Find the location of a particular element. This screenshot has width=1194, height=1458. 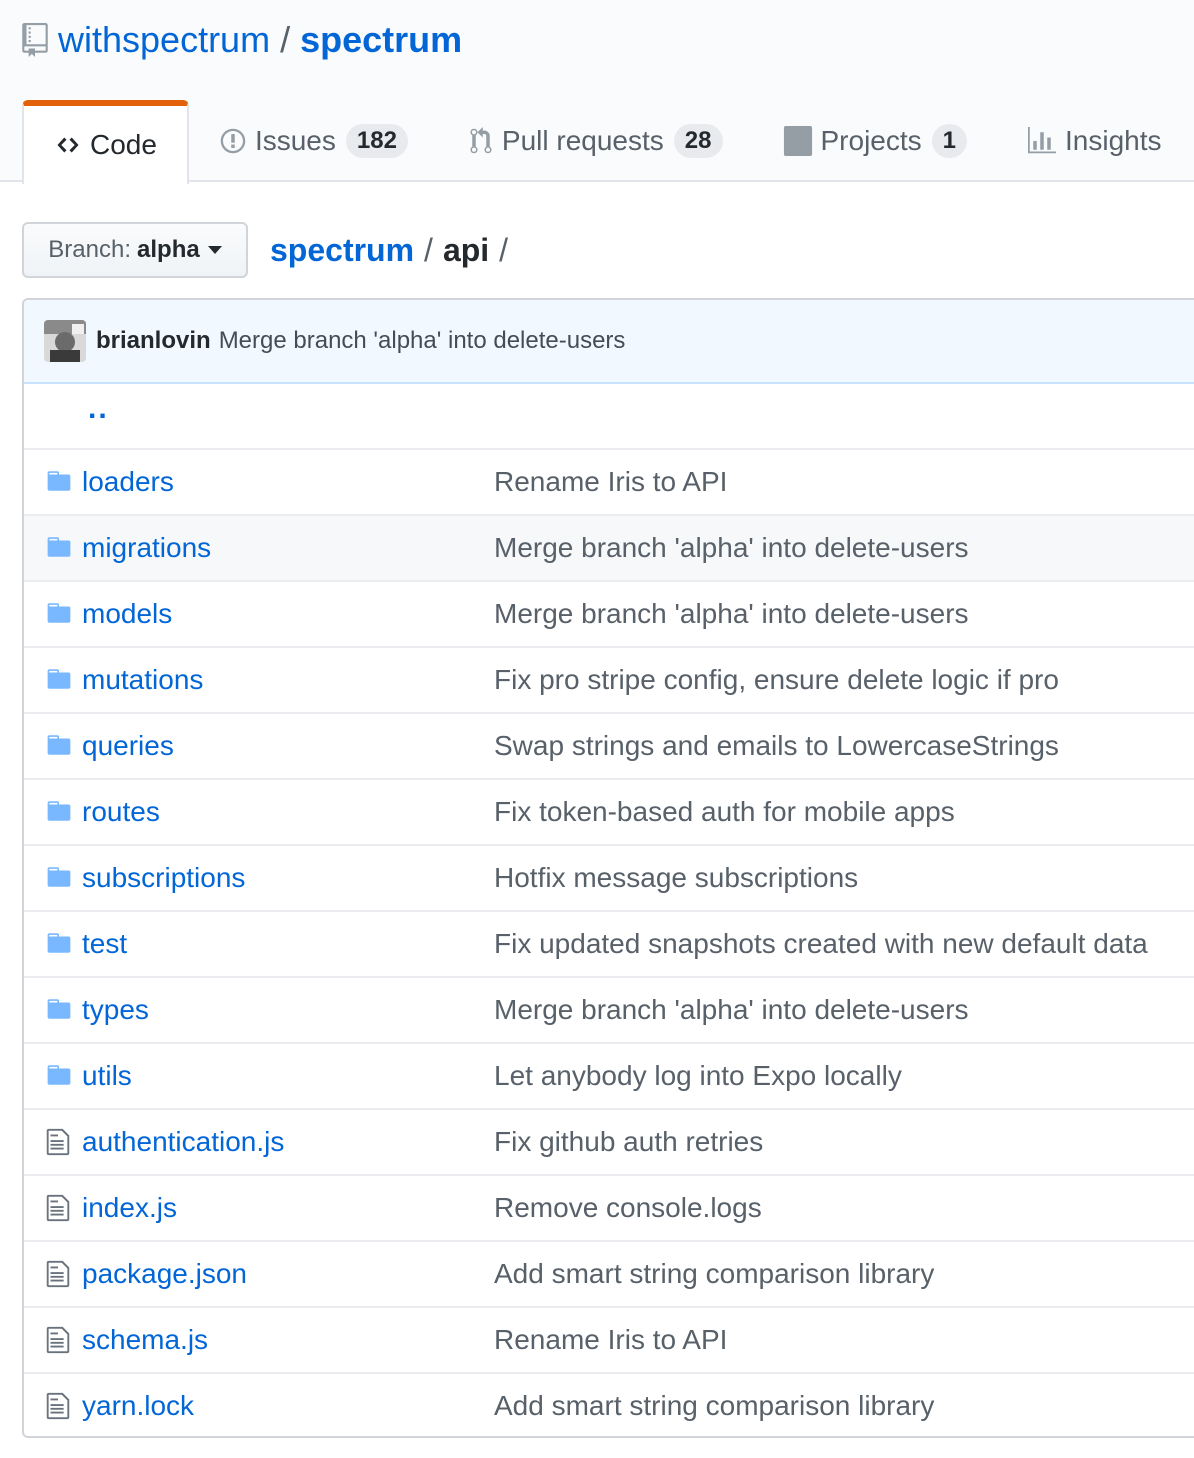

table-row: schema.js Rename Iris to API is located at coordinates (609, 1339).